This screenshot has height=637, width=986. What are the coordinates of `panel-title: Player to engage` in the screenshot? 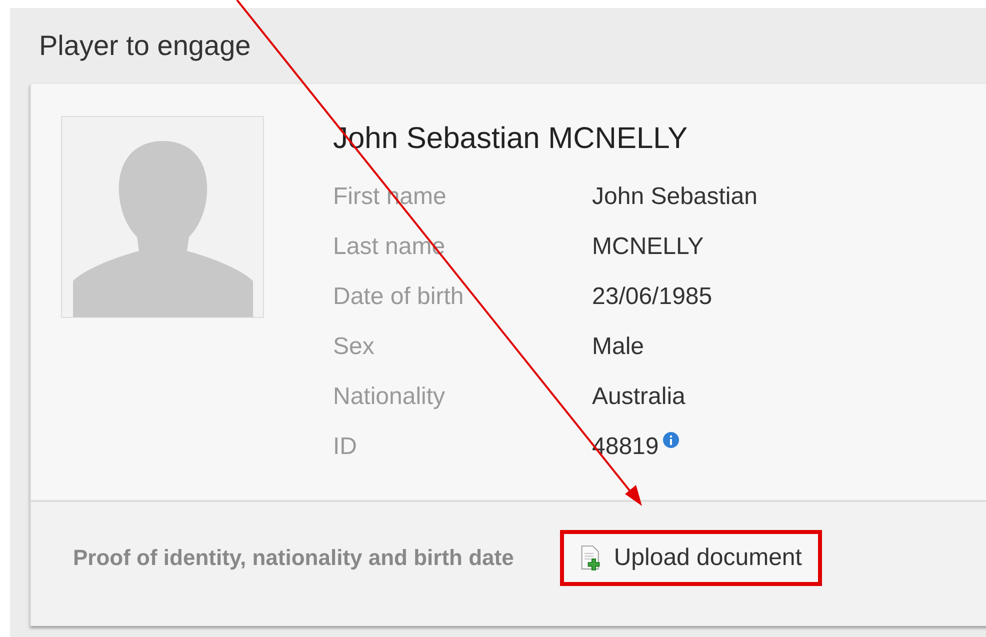 It's located at (145, 46).